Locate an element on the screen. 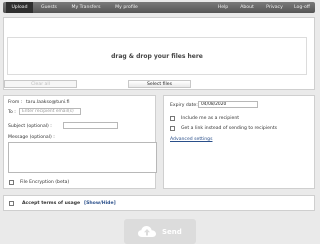  get-link-checkbox is located at coordinates (172, 128).